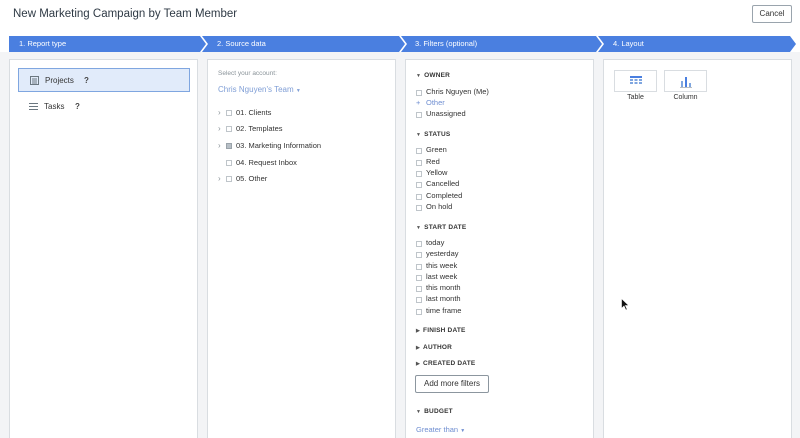 The width and height of the screenshot is (800, 438). I want to click on option-label: yesterday, so click(442, 253).